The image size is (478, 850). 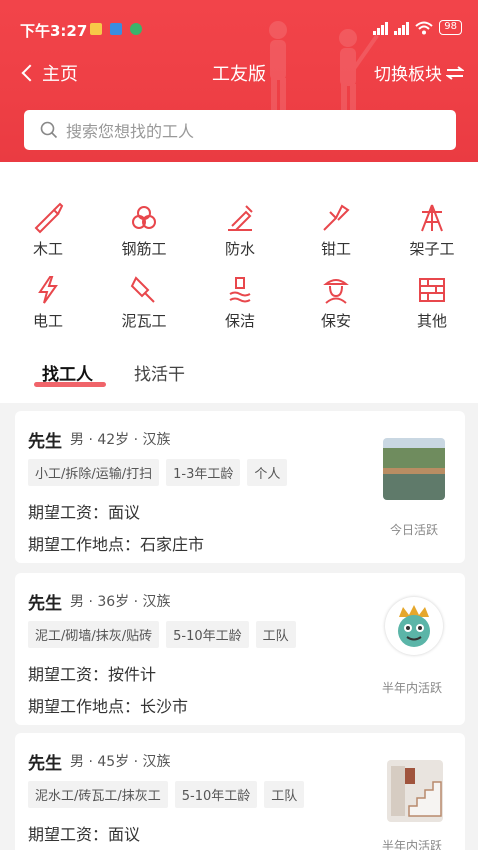 I want to click on category-scaffolder: 架子工, so click(x=432, y=230).